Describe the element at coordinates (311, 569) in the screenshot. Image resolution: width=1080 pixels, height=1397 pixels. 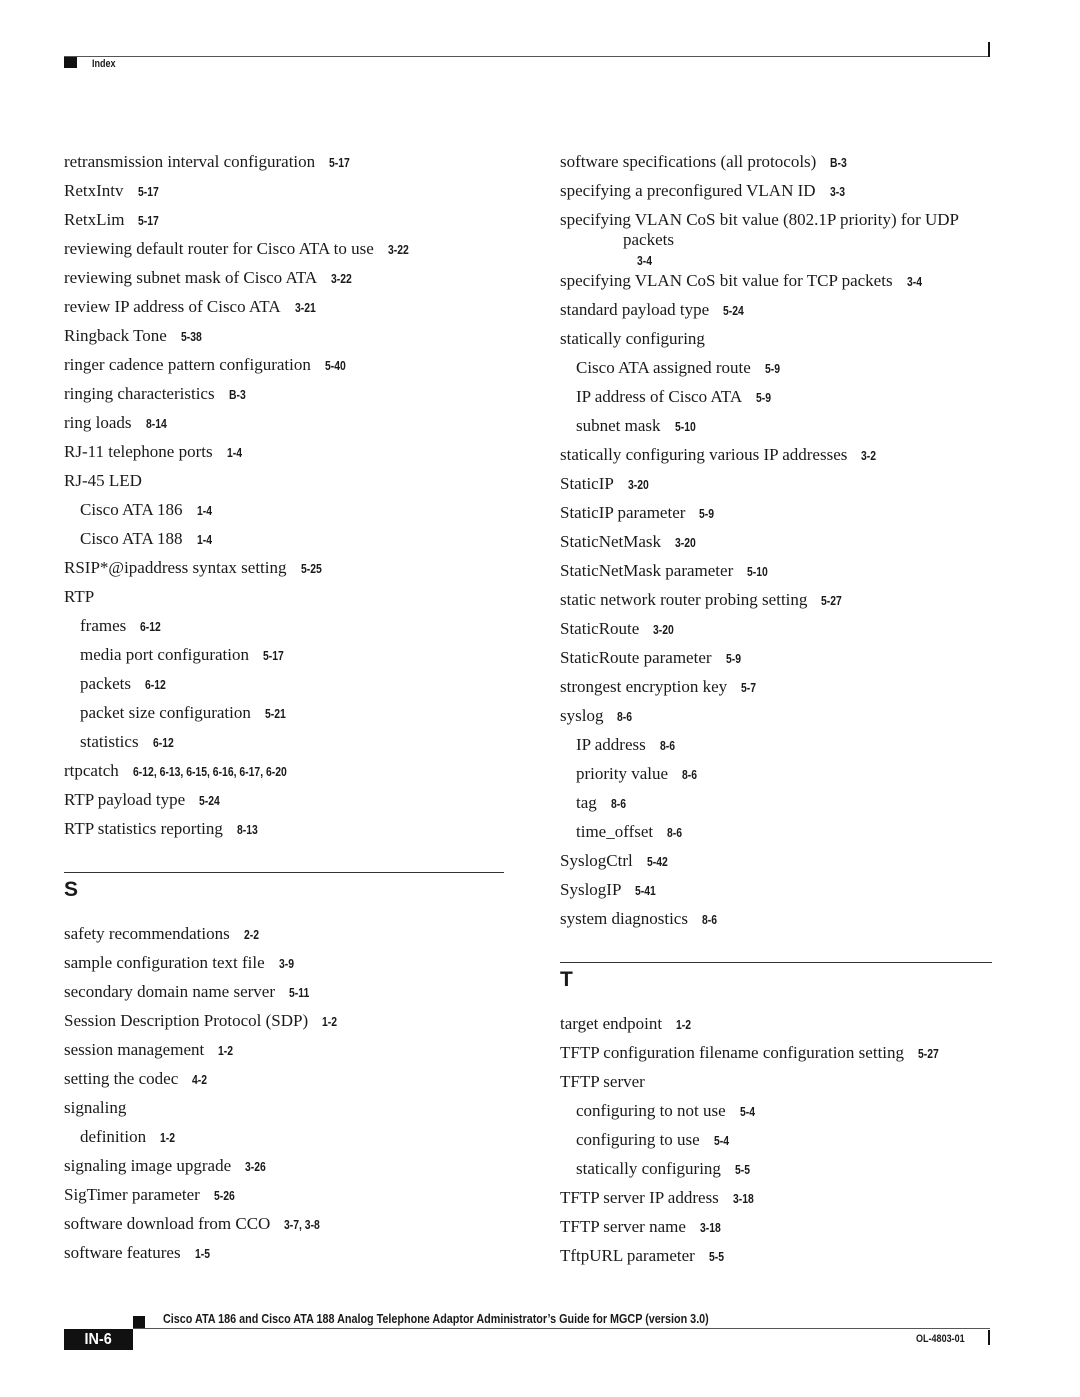
I see `page-reference-link: 5-25` at that location.